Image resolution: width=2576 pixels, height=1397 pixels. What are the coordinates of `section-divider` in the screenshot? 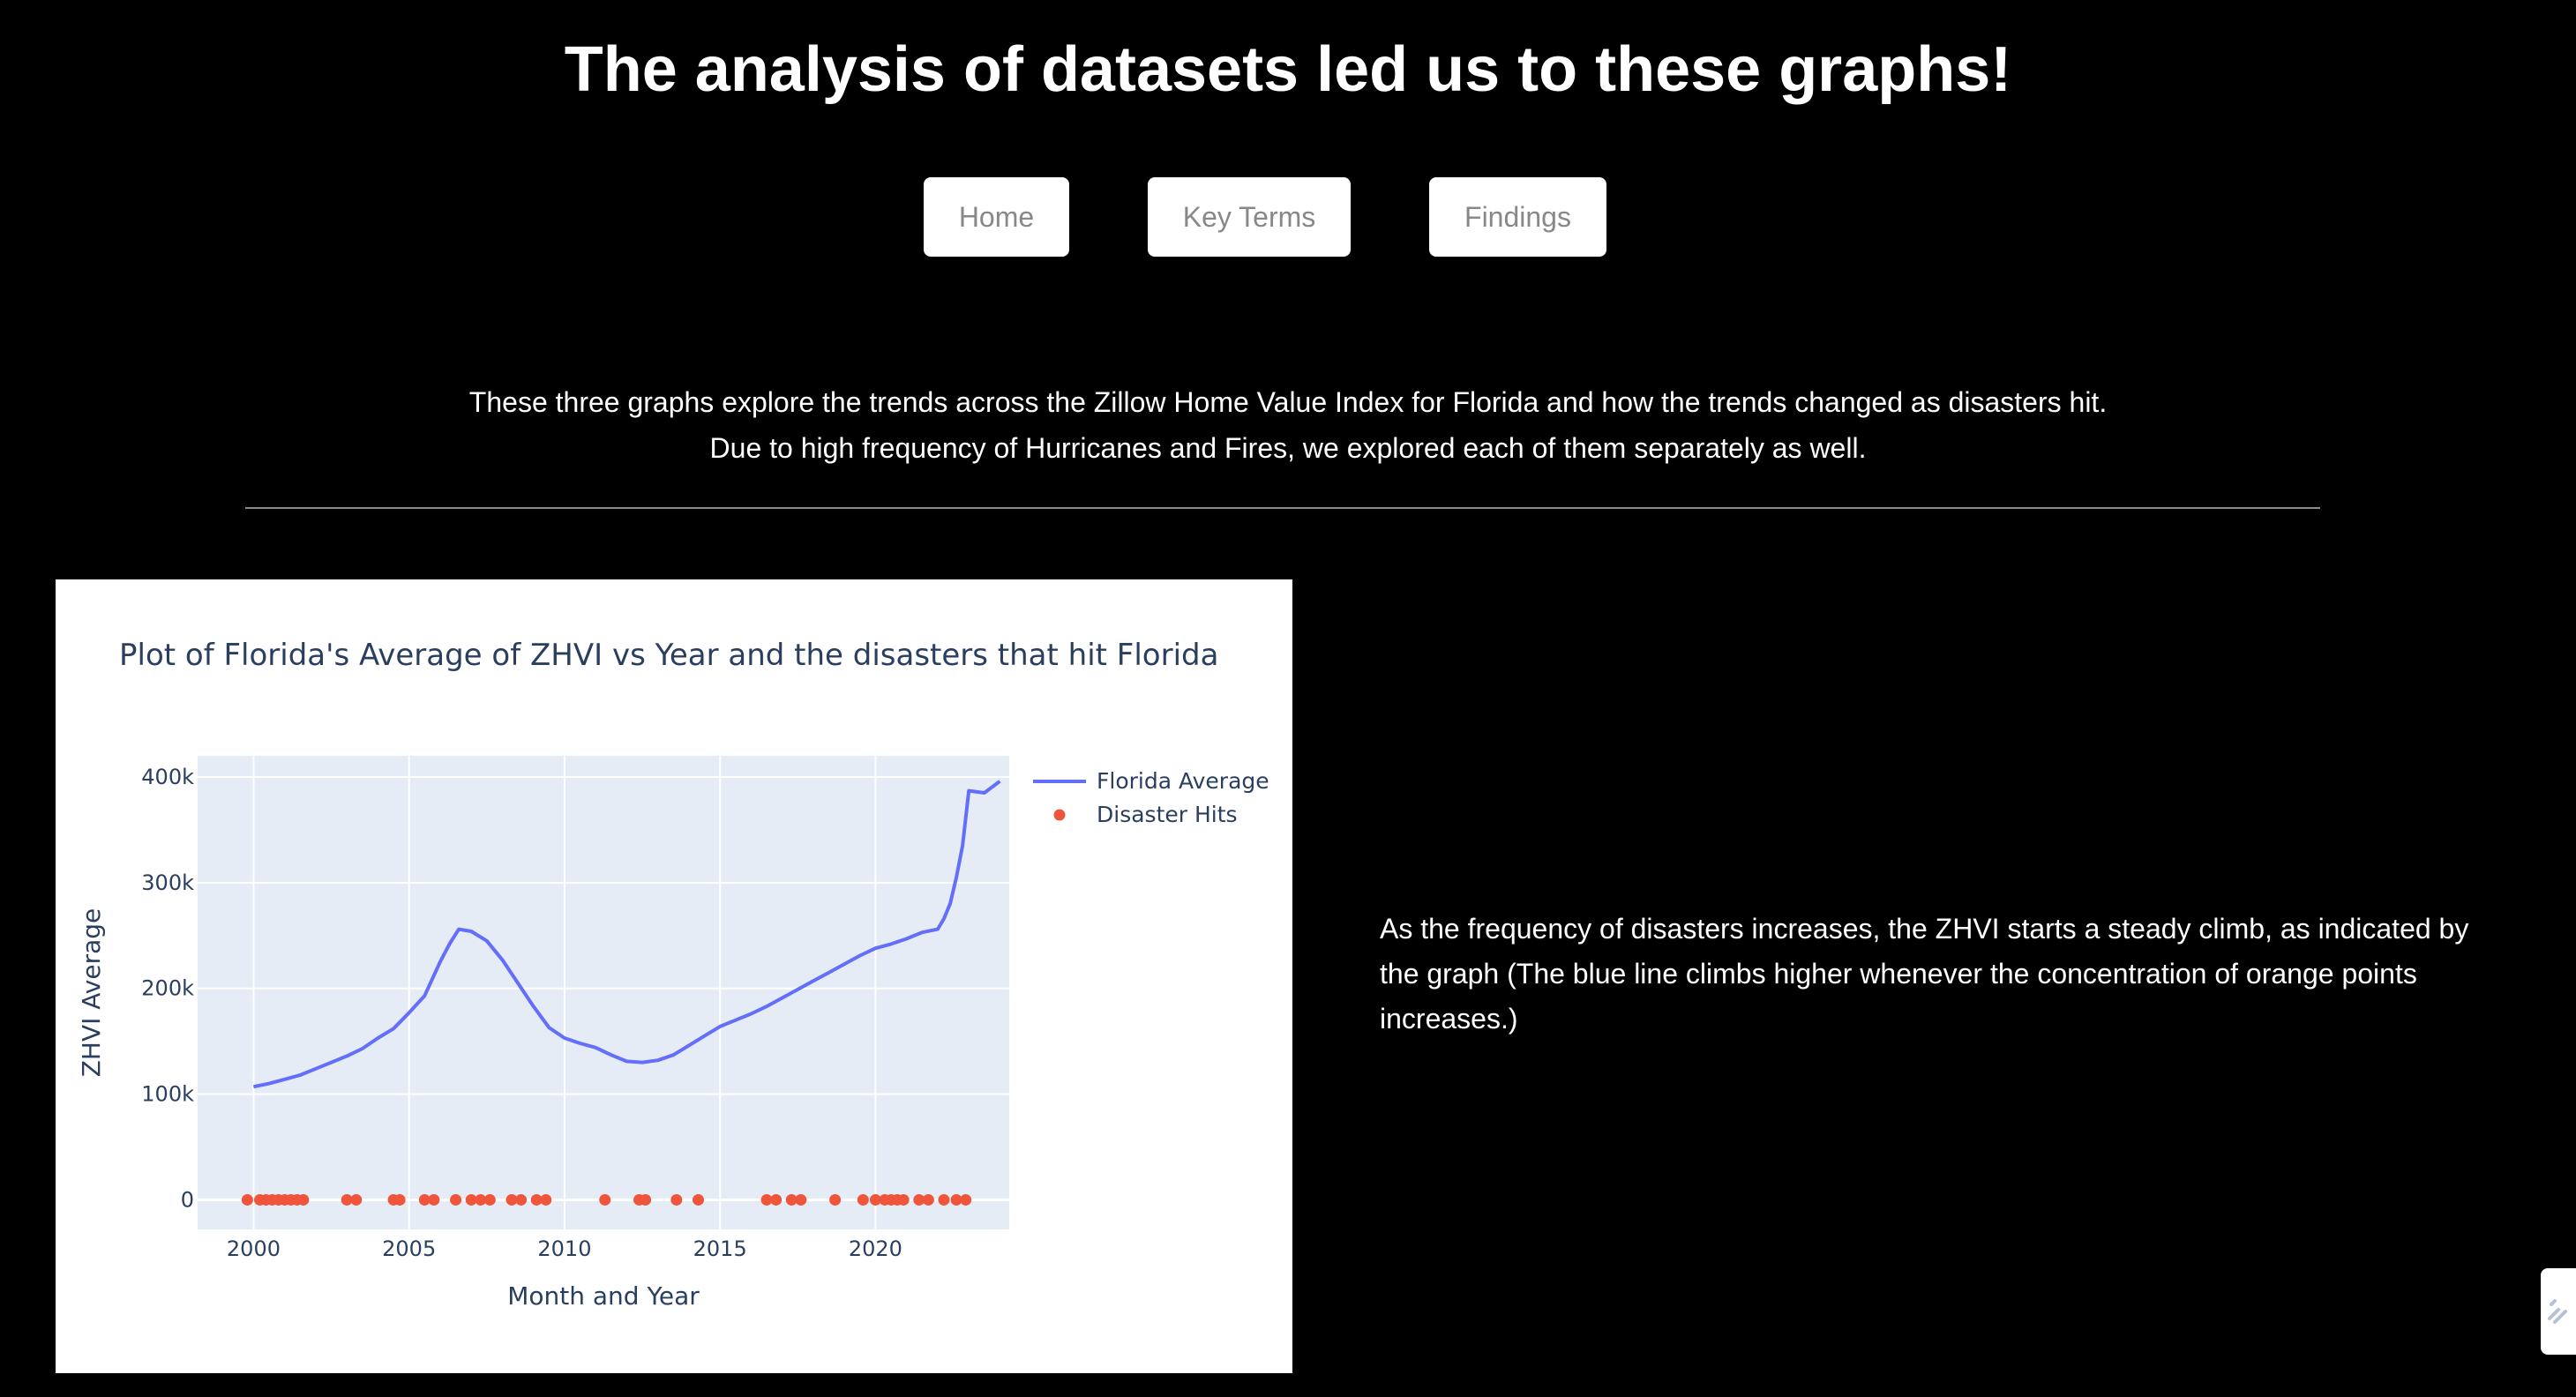 It's located at (1282, 508).